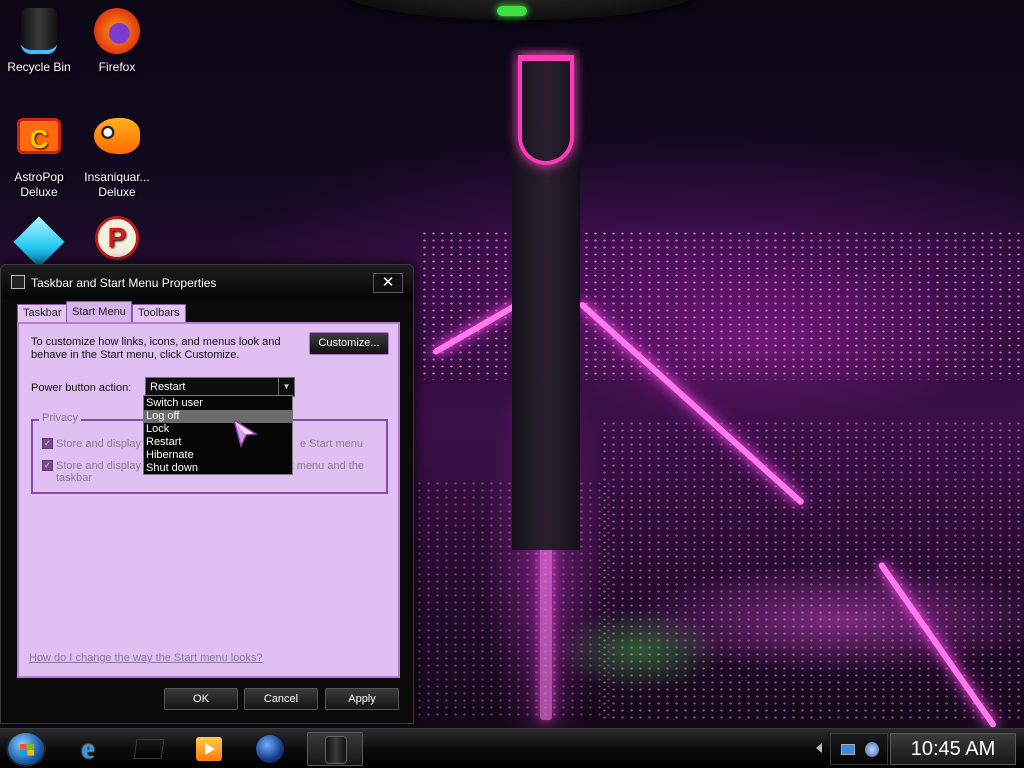 This screenshot has width=1024, height=768. I want to click on desktop-icon-peggle: P, so click(117, 242).